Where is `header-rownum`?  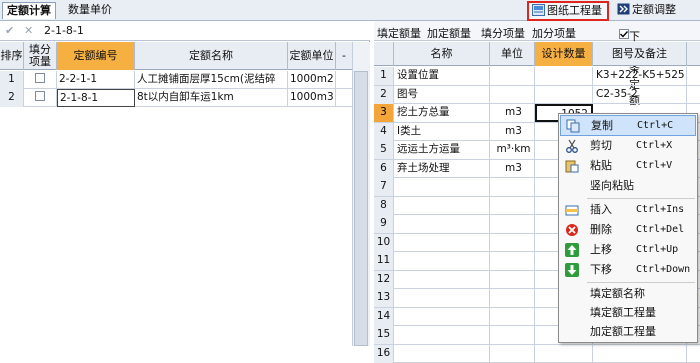 header-rownum is located at coordinates (384, 54).